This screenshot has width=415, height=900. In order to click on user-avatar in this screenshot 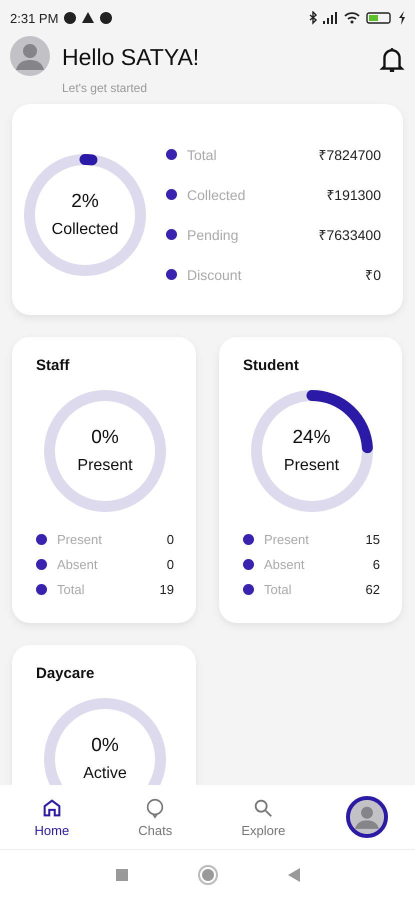, I will do `click(30, 56)`.